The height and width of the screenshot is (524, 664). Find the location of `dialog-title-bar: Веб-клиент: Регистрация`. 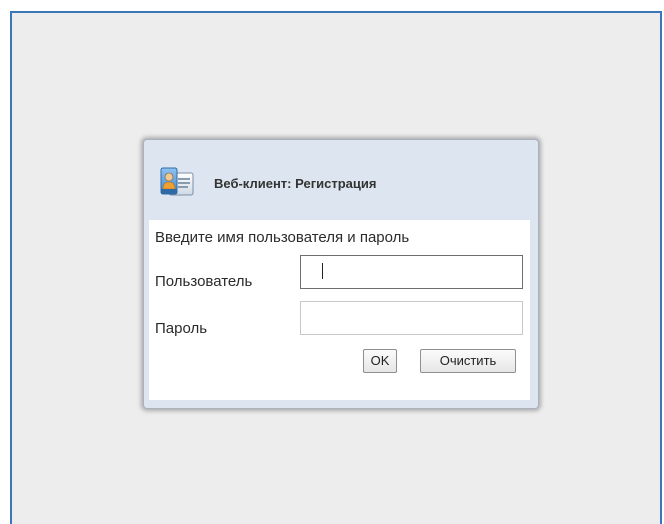

dialog-title-bar: Веб-клиент: Регистрация is located at coordinates (341, 179).